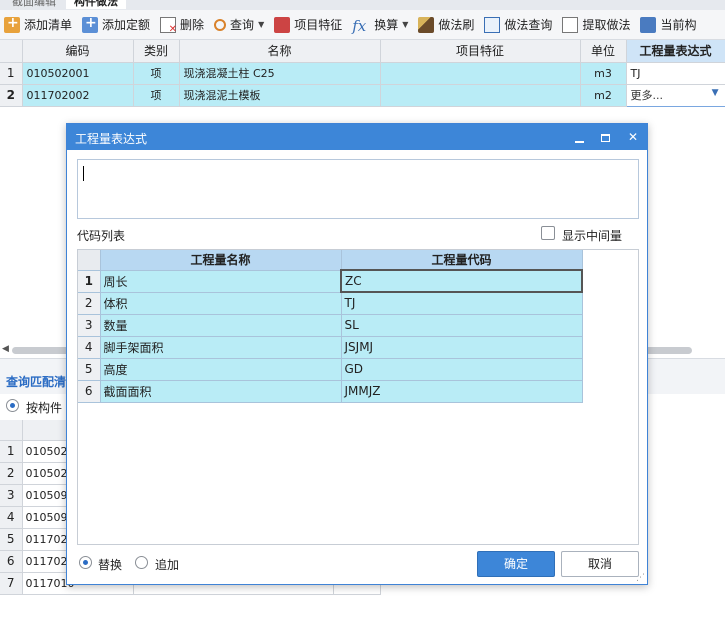 This screenshot has height=633, width=725. I want to click on table-row: 4 脚手架面积 JSJMJ, so click(330, 347).